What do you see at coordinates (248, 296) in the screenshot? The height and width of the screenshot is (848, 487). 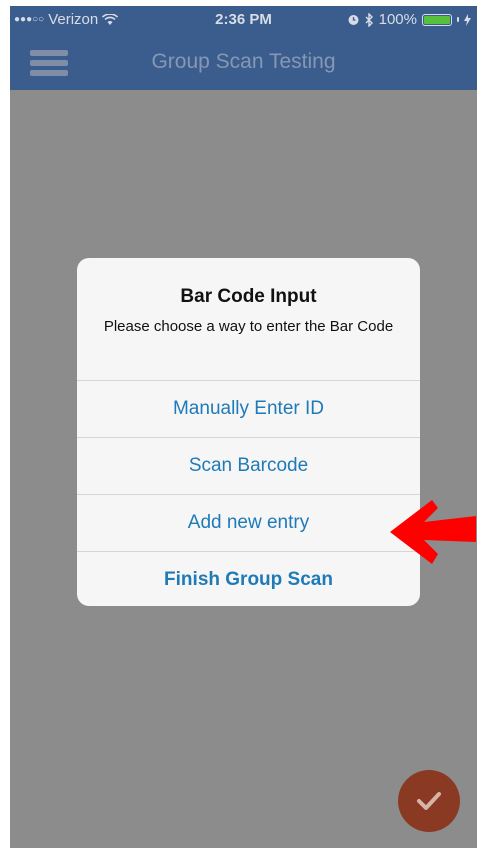 I see `dialog-title: Bar Code Input` at bounding box center [248, 296].